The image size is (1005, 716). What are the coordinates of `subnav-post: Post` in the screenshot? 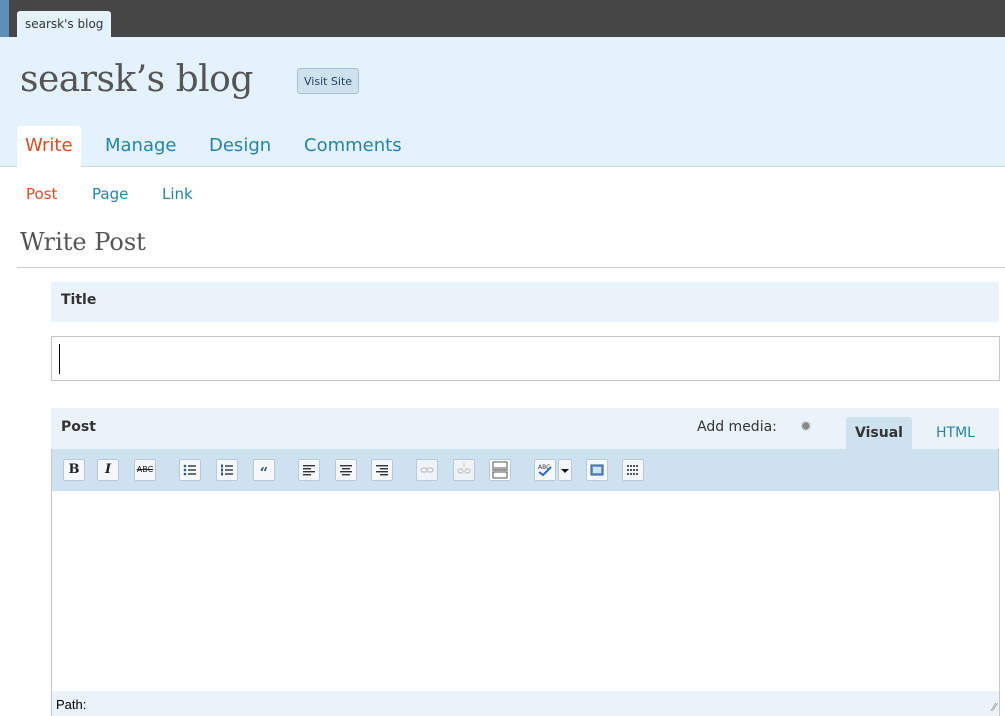 It's located at (41, 194).